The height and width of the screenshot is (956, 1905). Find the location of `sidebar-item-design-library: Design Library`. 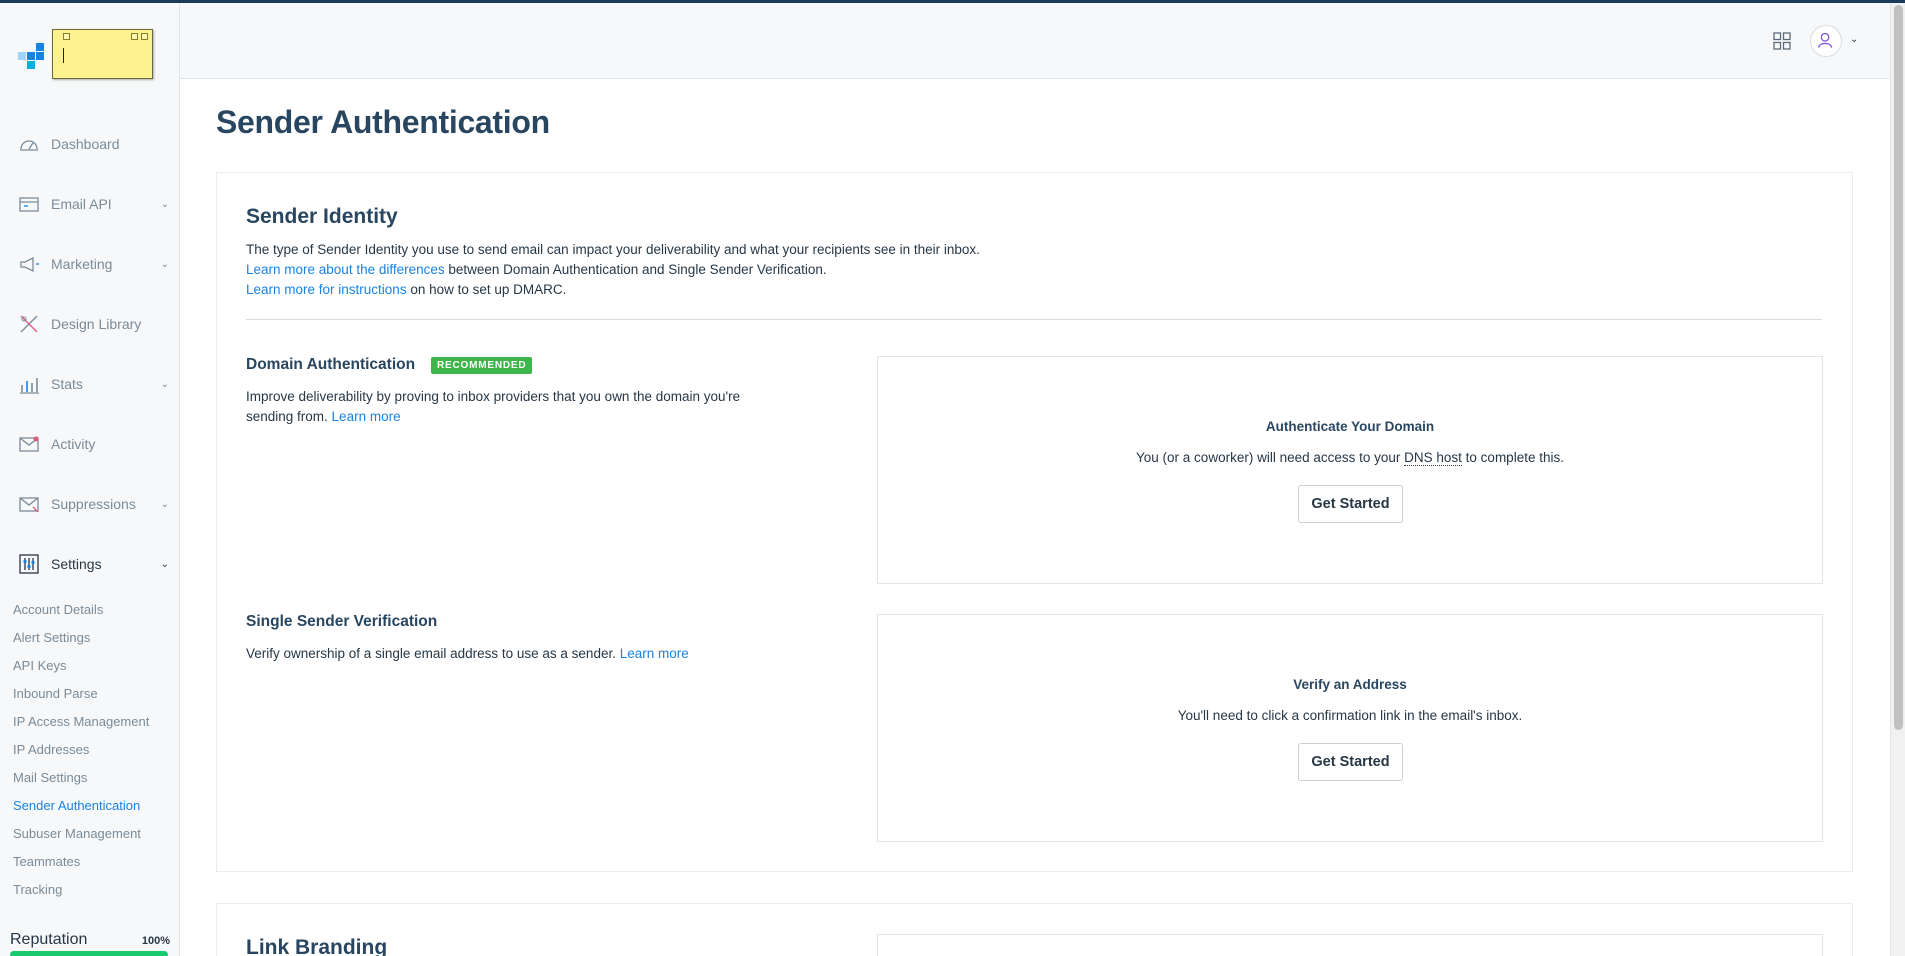

sidebar-item-design-library: Design Library is located at coordinates (89, 324).